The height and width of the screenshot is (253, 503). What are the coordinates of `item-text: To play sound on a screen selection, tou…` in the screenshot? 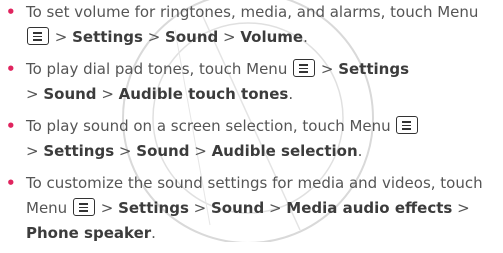 It's located at (211, 126).